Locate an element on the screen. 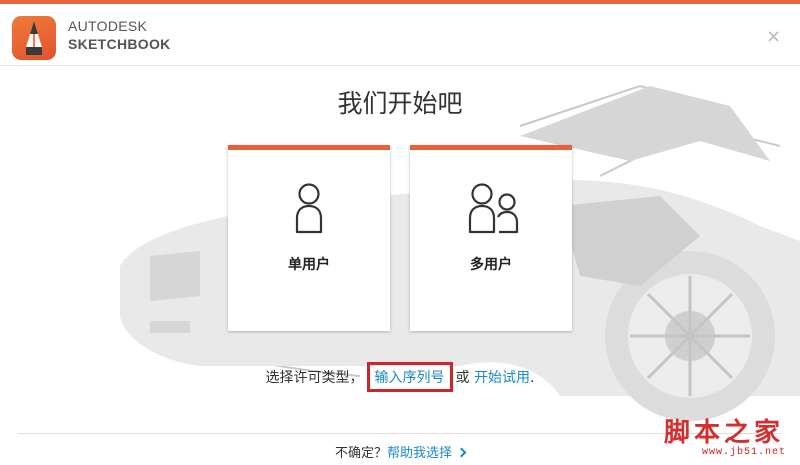  serial-number-highlight: 输入序列号 is located at coordinates (409, 377).